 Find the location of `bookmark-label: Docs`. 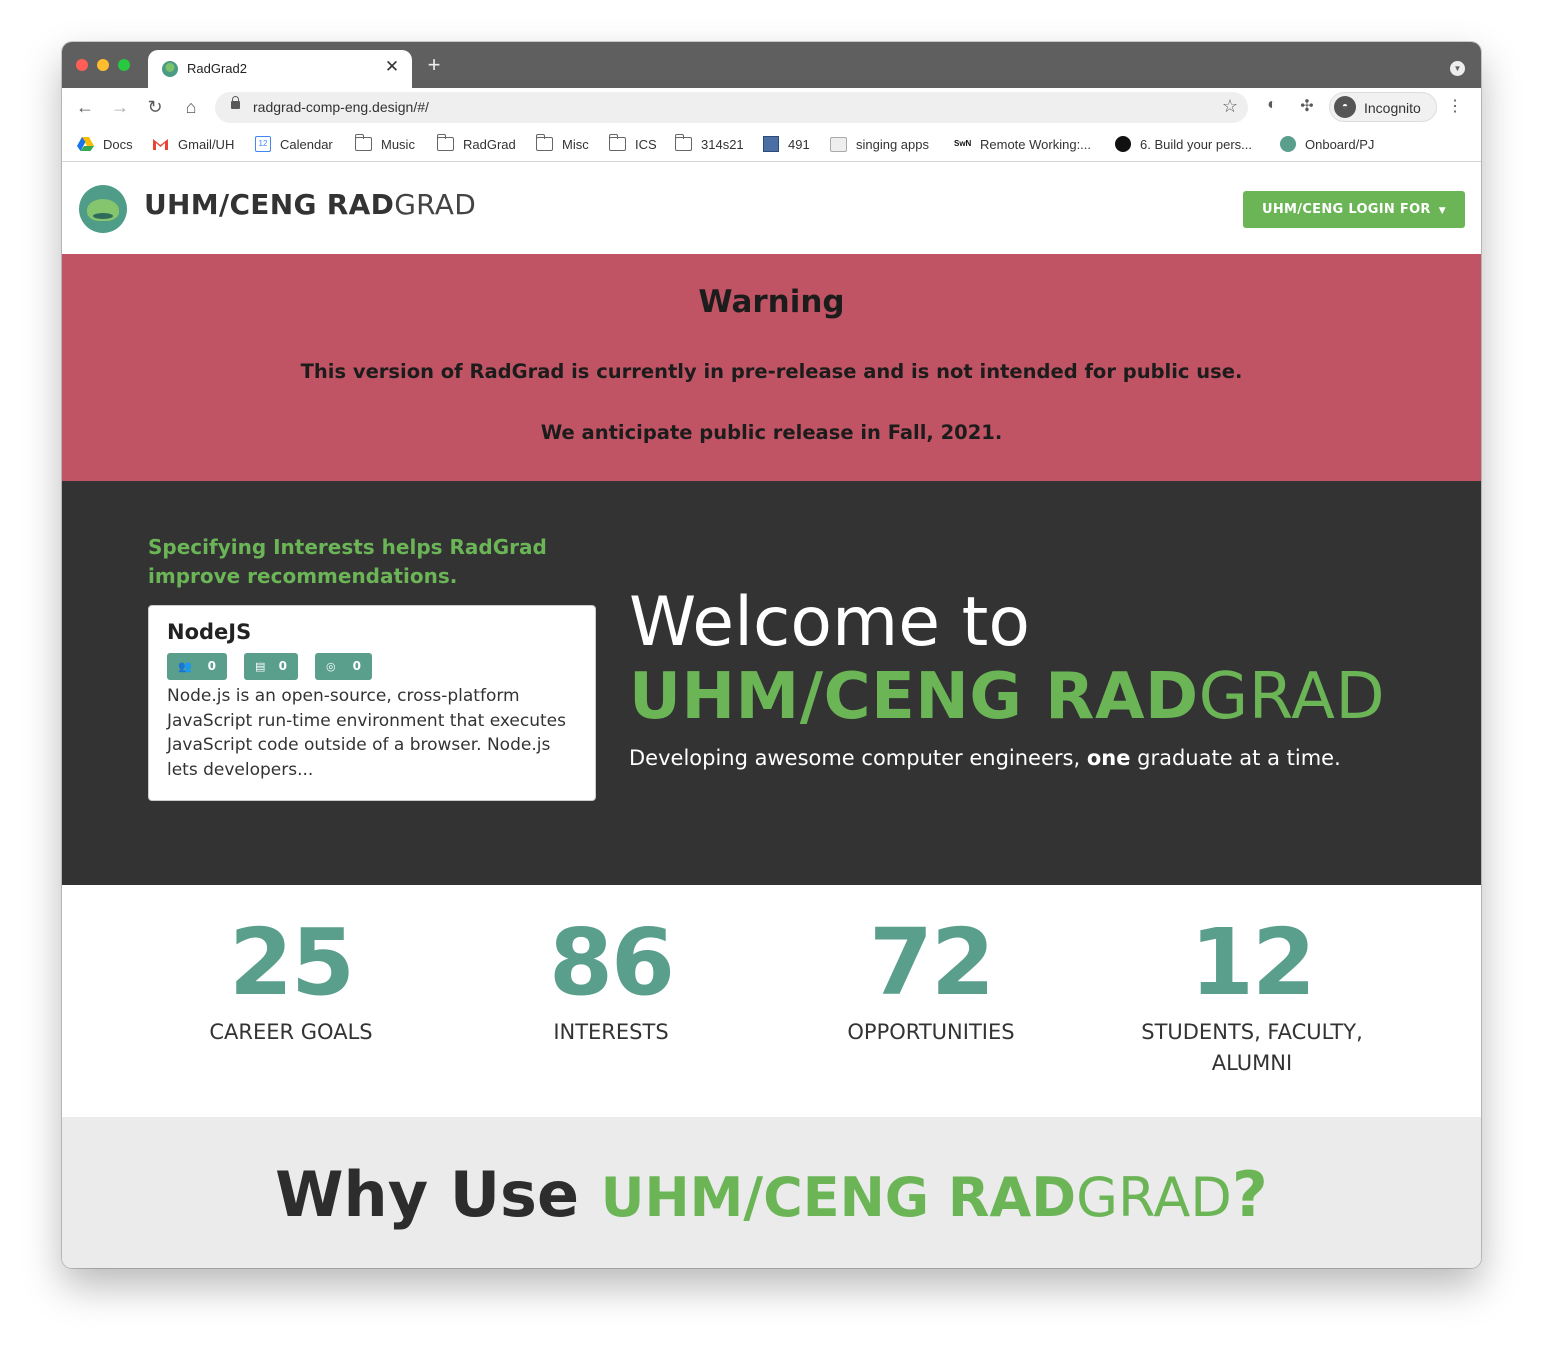

bookmark-label: Docs is located at coordinates (118, 144).